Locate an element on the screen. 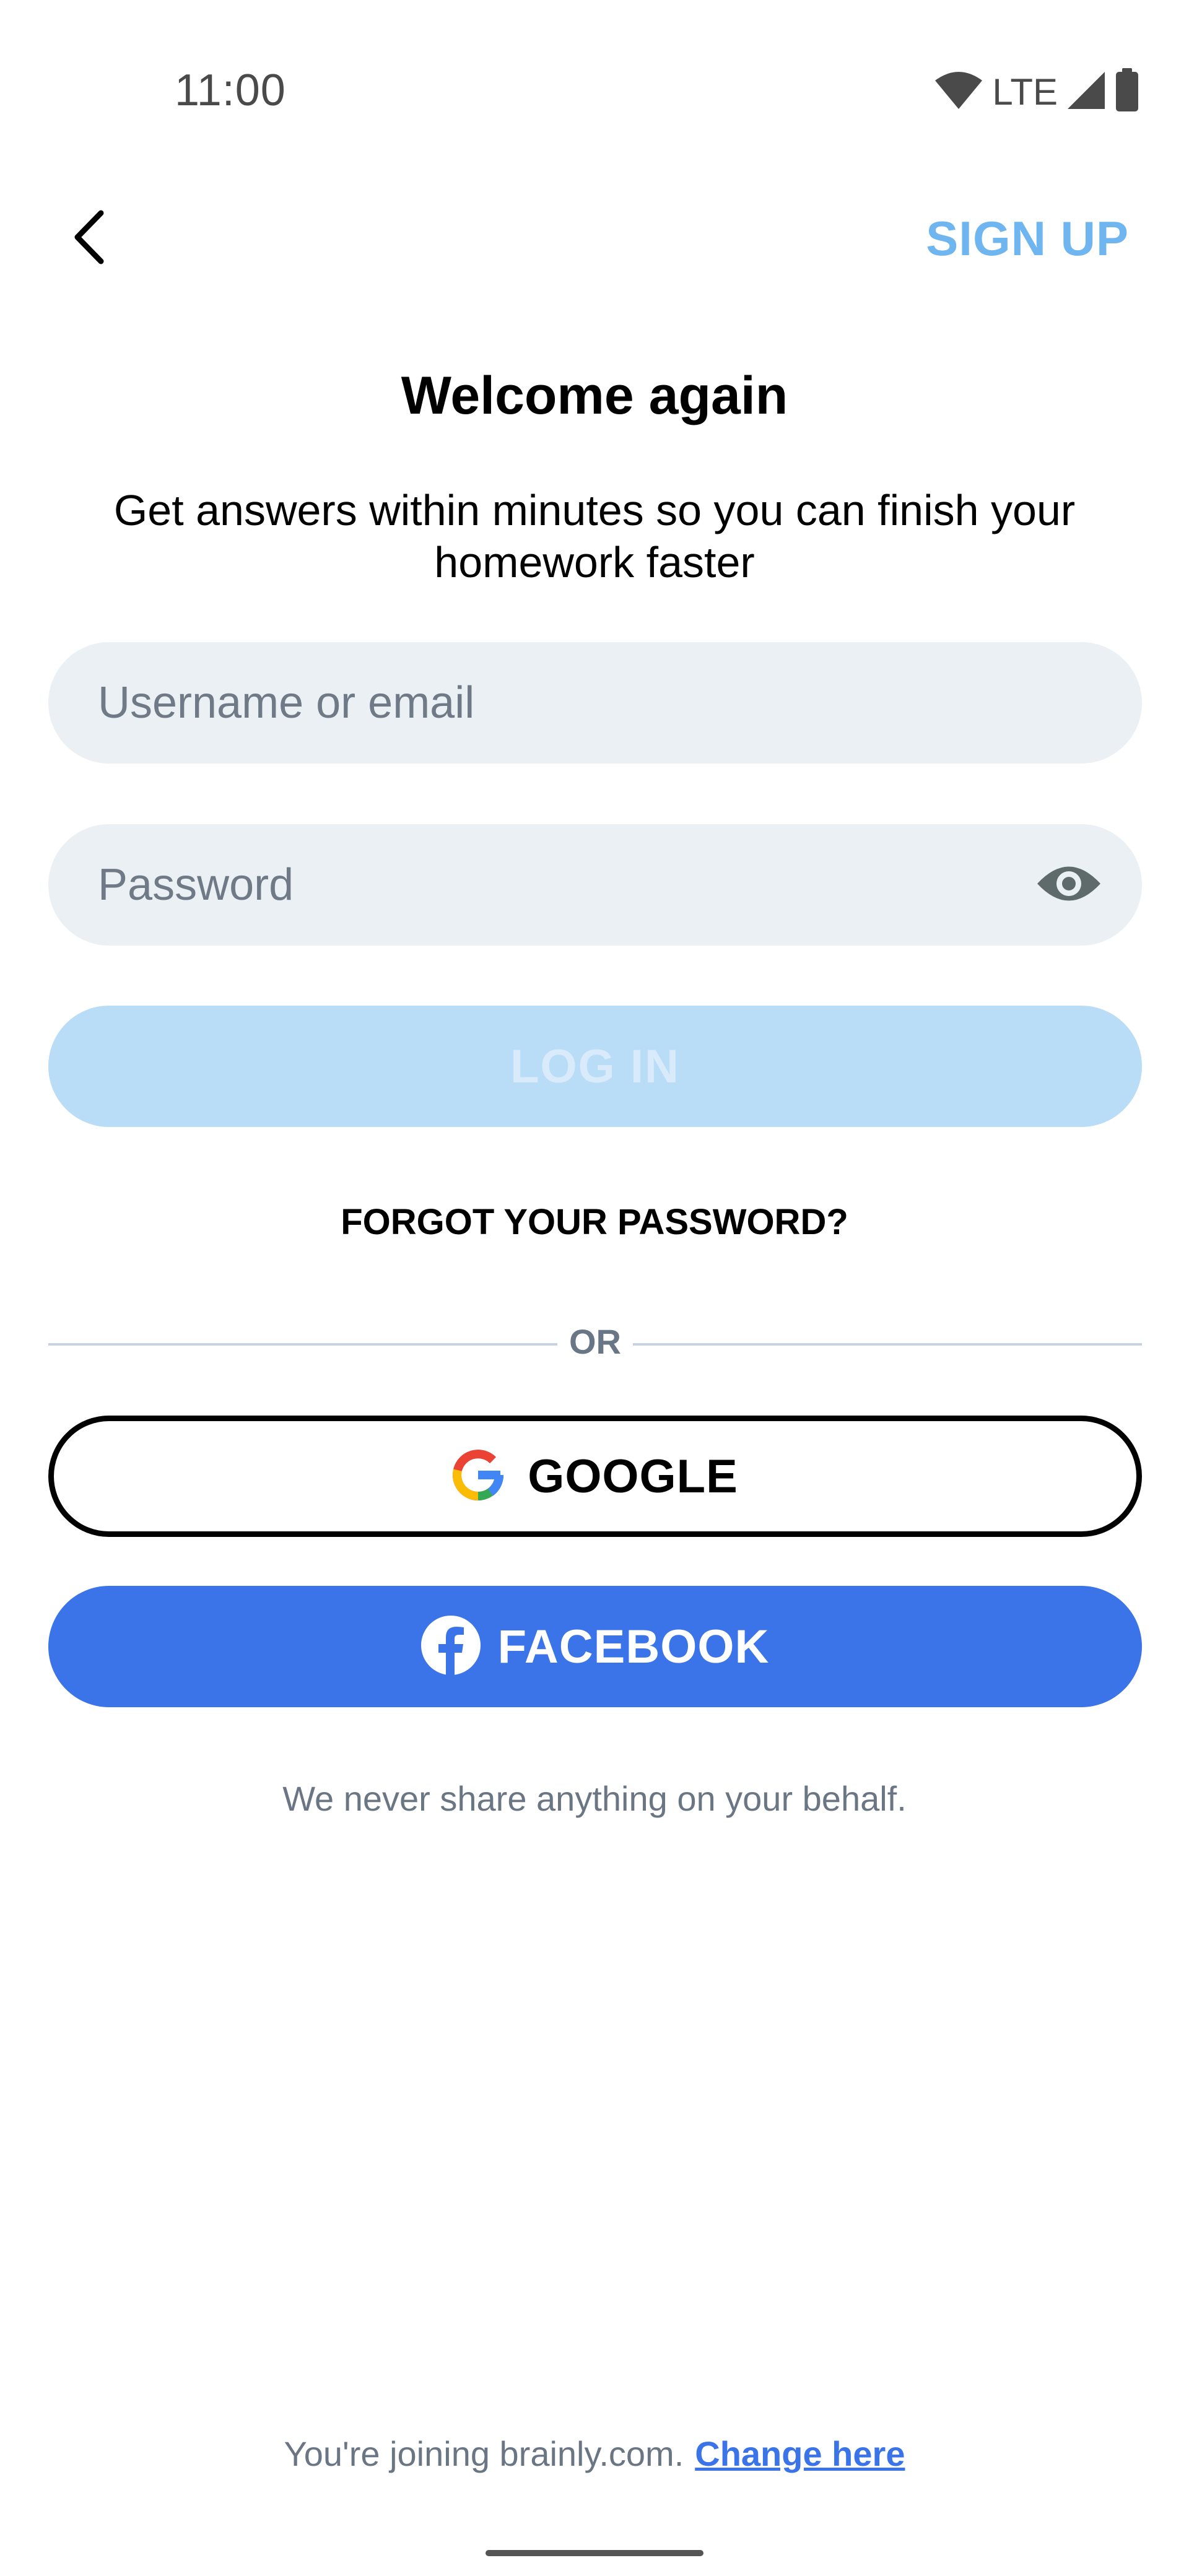  page-title: Welcome again is located at coordinates (594, 395).